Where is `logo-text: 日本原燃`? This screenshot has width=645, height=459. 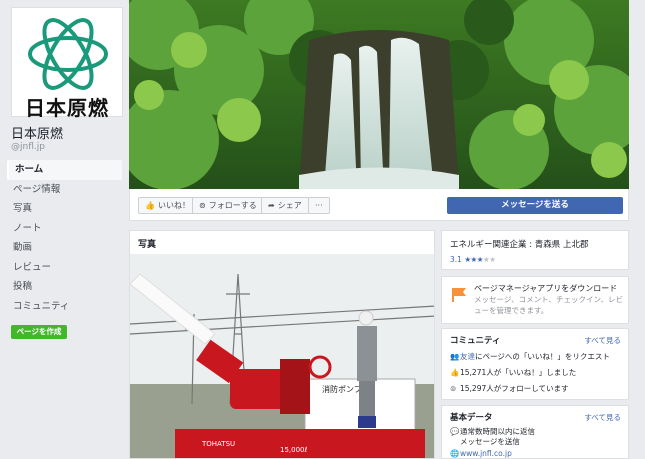 logo-text: 日本原燃 is located at coordinates (67, 108).